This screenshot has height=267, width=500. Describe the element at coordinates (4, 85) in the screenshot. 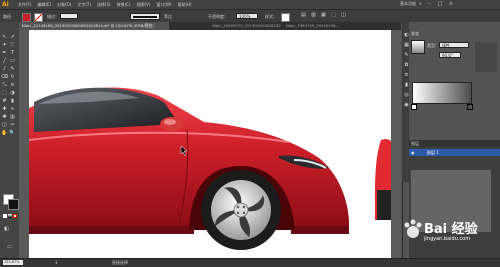

I see `scale-icon: ⤡` at that location.